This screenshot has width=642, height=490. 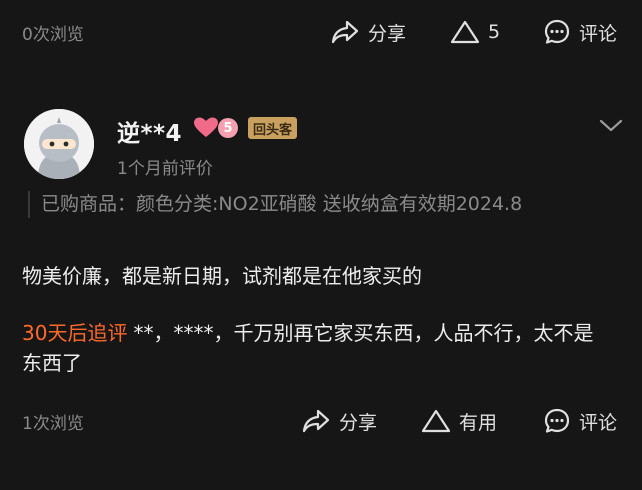 What do you see at coordinates (149, 131) in the screenshot?
I see `username: 逆**4` at bounding box center [149, 131].